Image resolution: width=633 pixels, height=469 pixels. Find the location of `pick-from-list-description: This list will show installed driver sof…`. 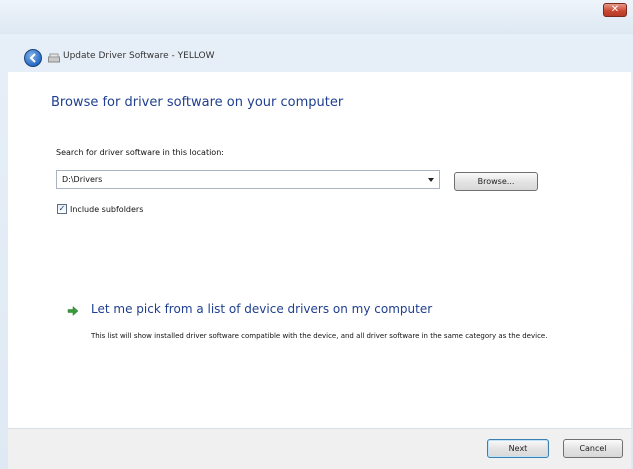

pick-from-list-description: This list will show installed driver sof… is located at coordinates (319, 336).